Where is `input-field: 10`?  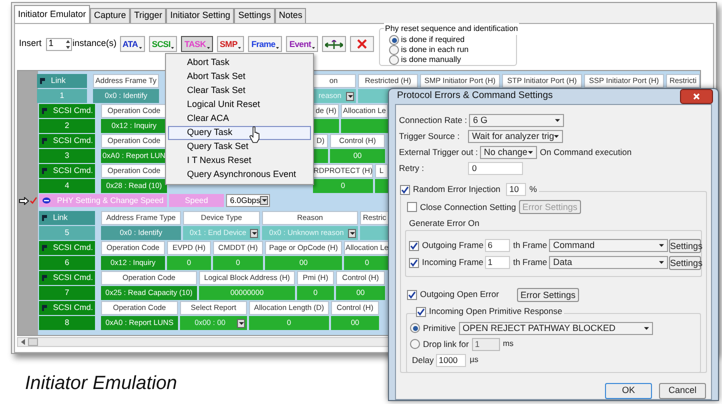 input-field: 10 is located at coordinates (516, 189).